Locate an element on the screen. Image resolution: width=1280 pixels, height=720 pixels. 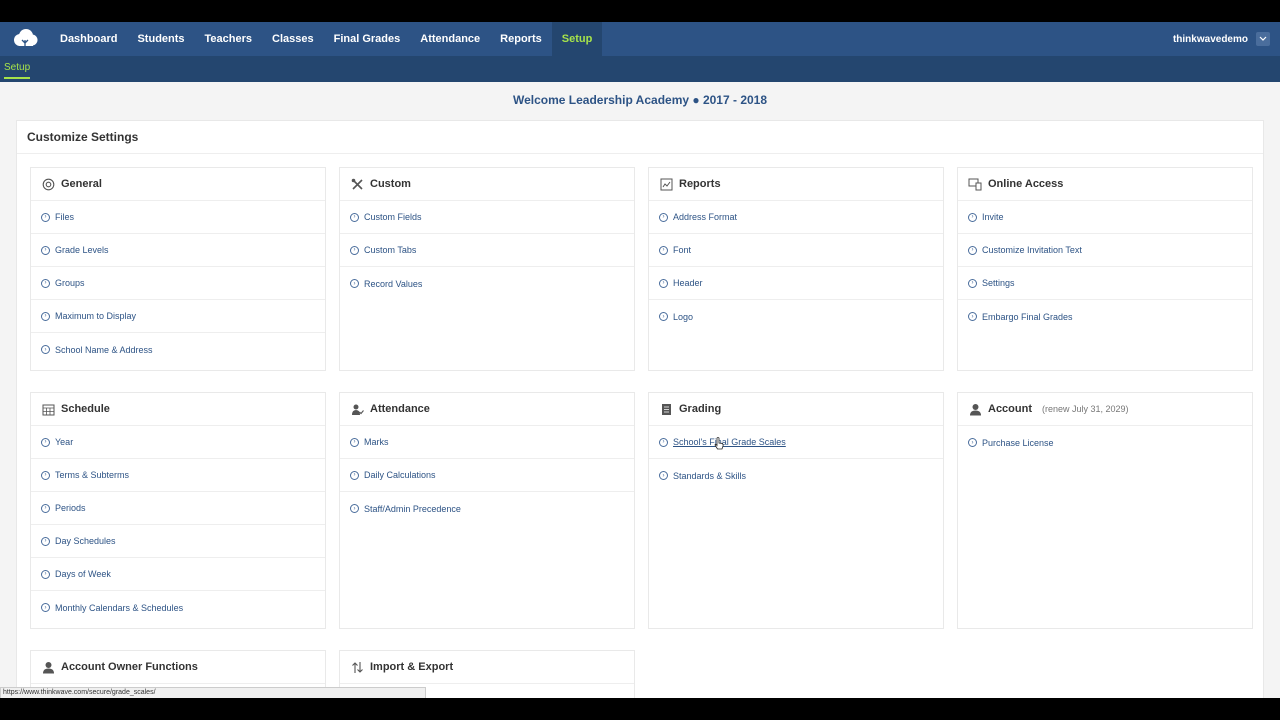
link-standards-skills: › Standards & Skills is located at coordinates (796, 475).